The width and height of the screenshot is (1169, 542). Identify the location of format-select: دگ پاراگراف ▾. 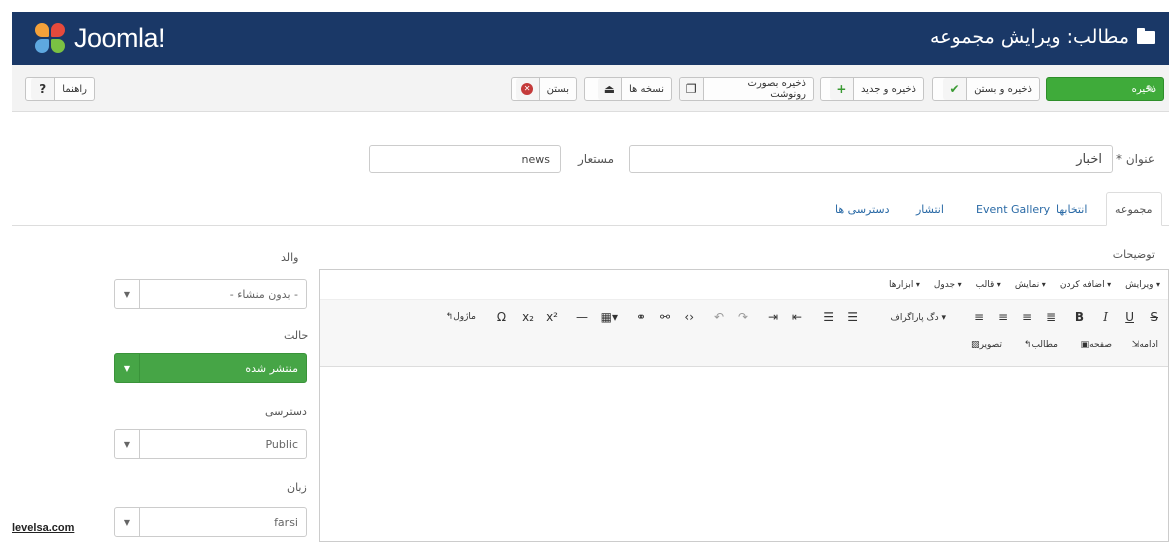
(919, 318).